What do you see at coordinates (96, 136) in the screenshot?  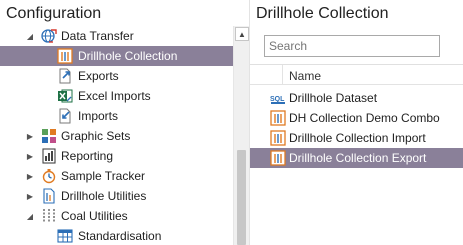 I see `tree-item-label: Graphic Sets` at bounding box center [96, 136].